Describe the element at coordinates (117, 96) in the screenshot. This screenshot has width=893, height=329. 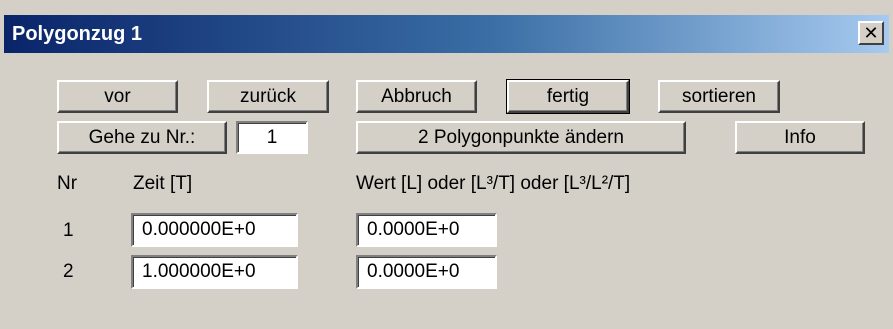
I see `vor-button: vor` at that location.